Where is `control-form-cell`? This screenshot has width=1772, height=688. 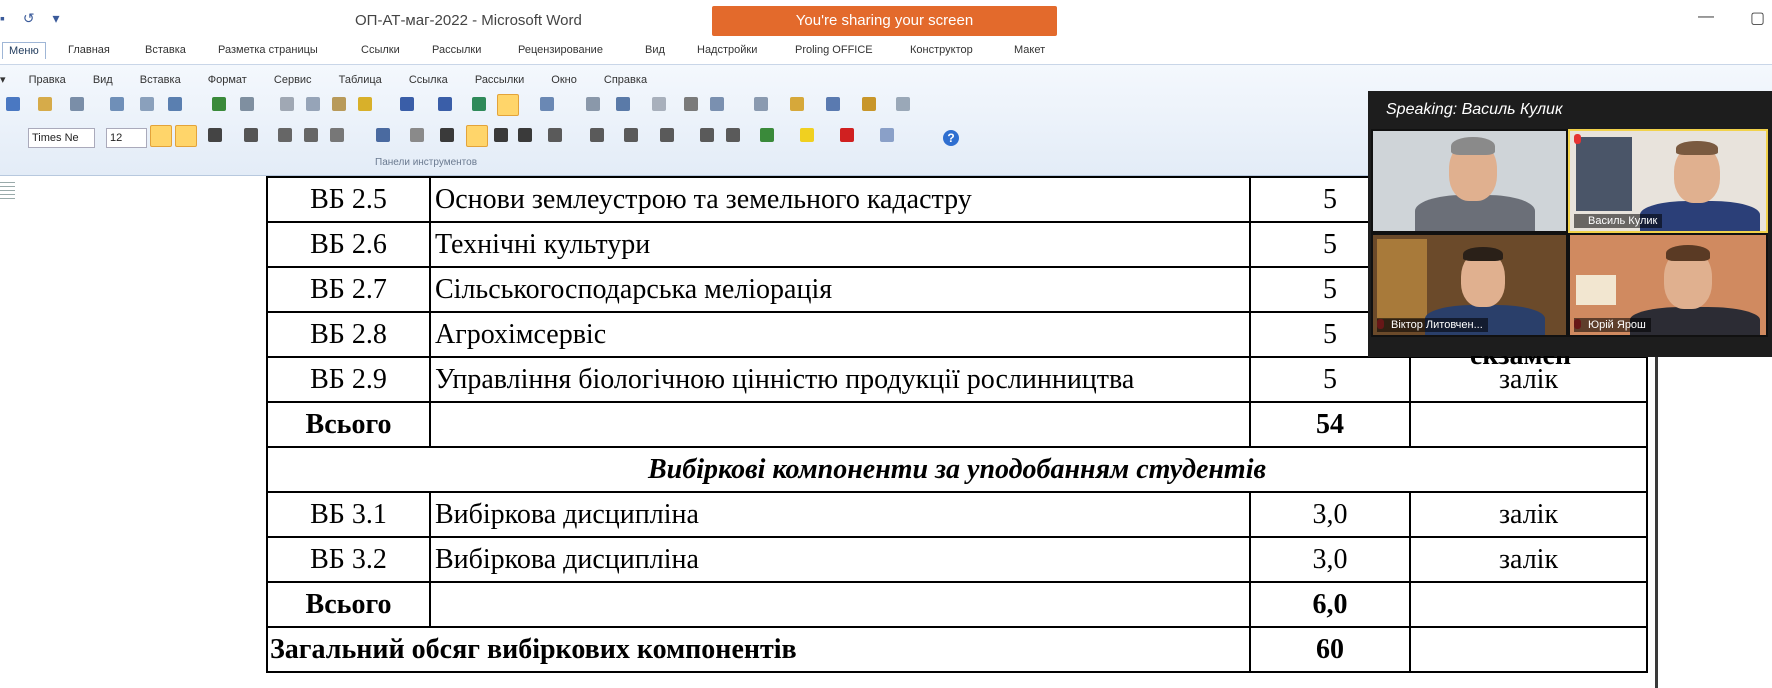 control-form-cell is located at coordinates (1528, 604).